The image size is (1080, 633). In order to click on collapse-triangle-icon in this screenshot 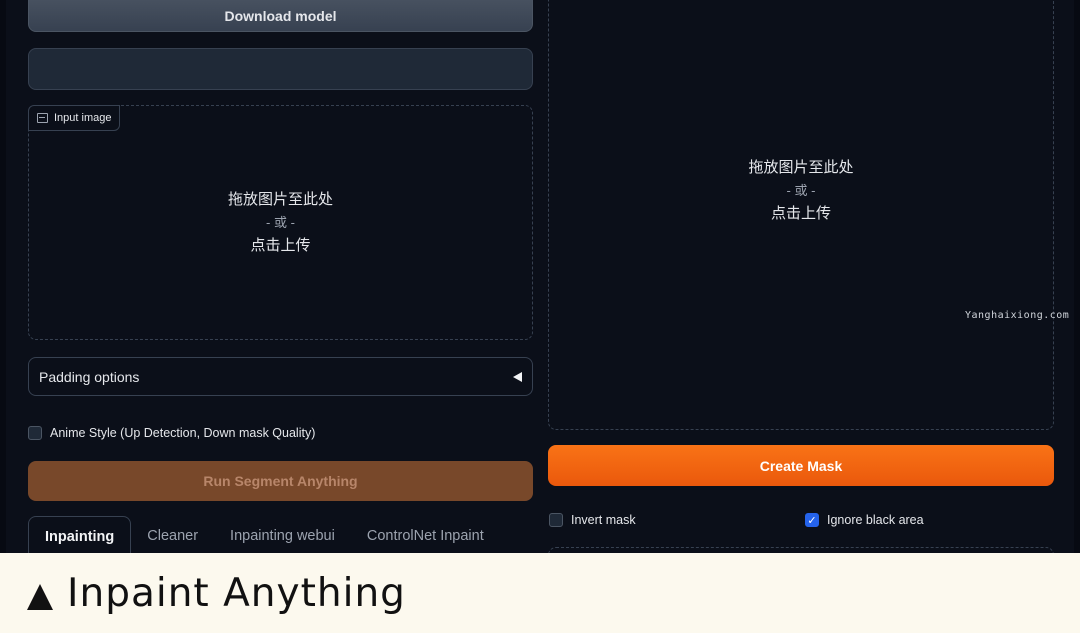, I will do `click(517, 376)`.